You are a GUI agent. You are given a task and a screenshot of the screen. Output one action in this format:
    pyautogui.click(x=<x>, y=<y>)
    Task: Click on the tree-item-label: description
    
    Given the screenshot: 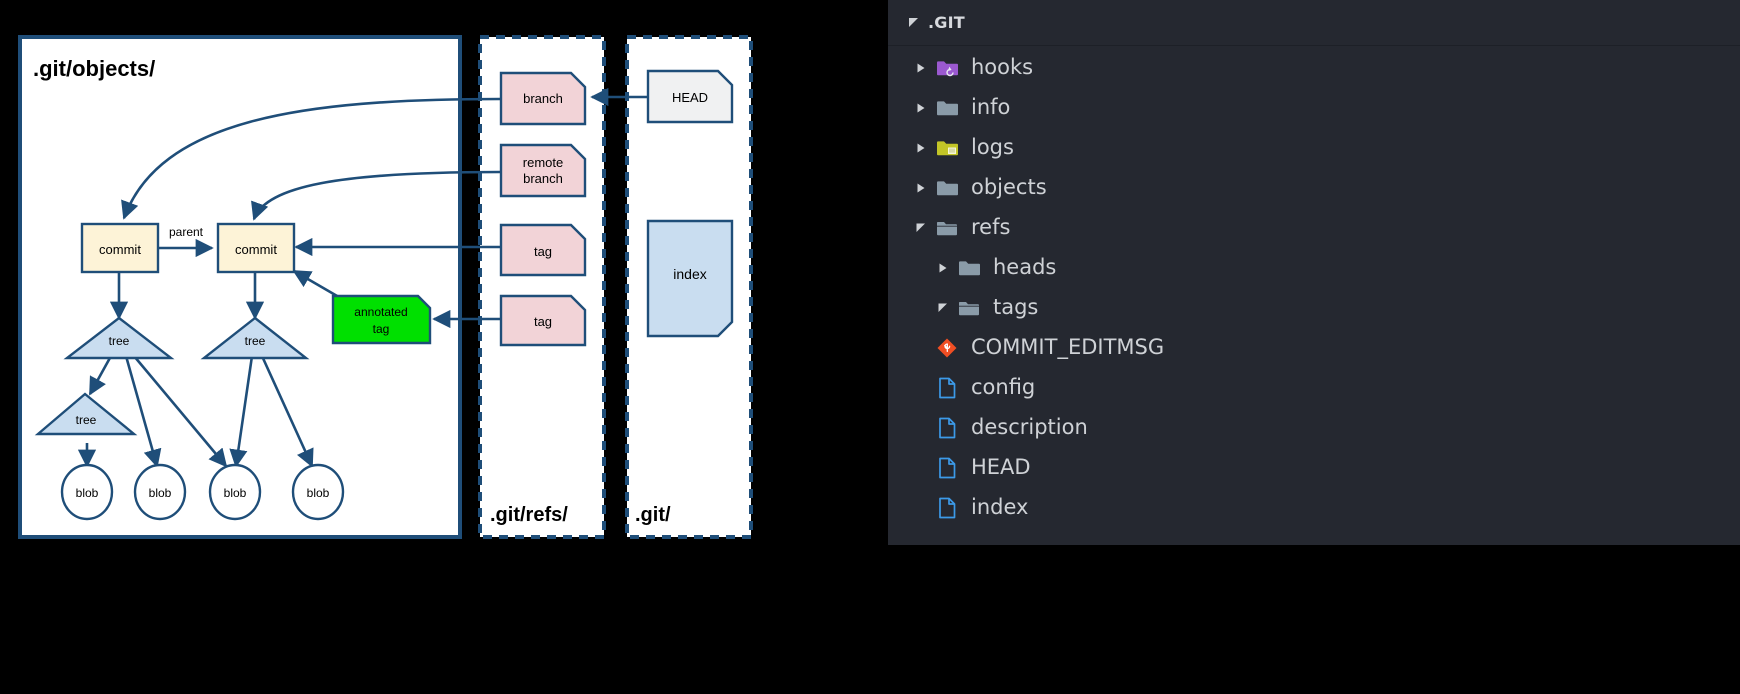 What is the action you would take?
    pyautogui.click(x=1029, y=426)
    